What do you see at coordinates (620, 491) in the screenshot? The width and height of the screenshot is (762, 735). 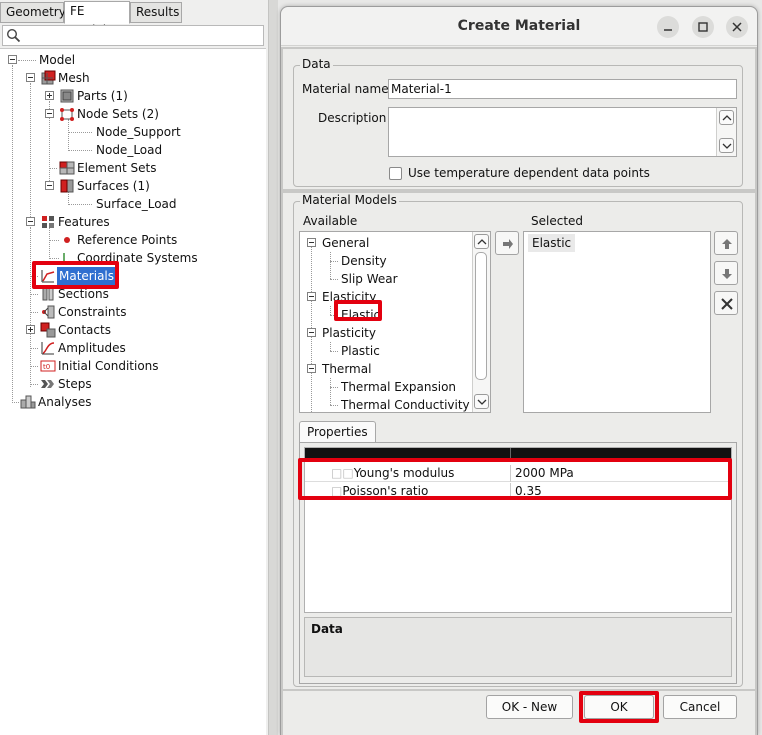 I see `property-value-cell: 0.35` at bounding box center [620, 491].